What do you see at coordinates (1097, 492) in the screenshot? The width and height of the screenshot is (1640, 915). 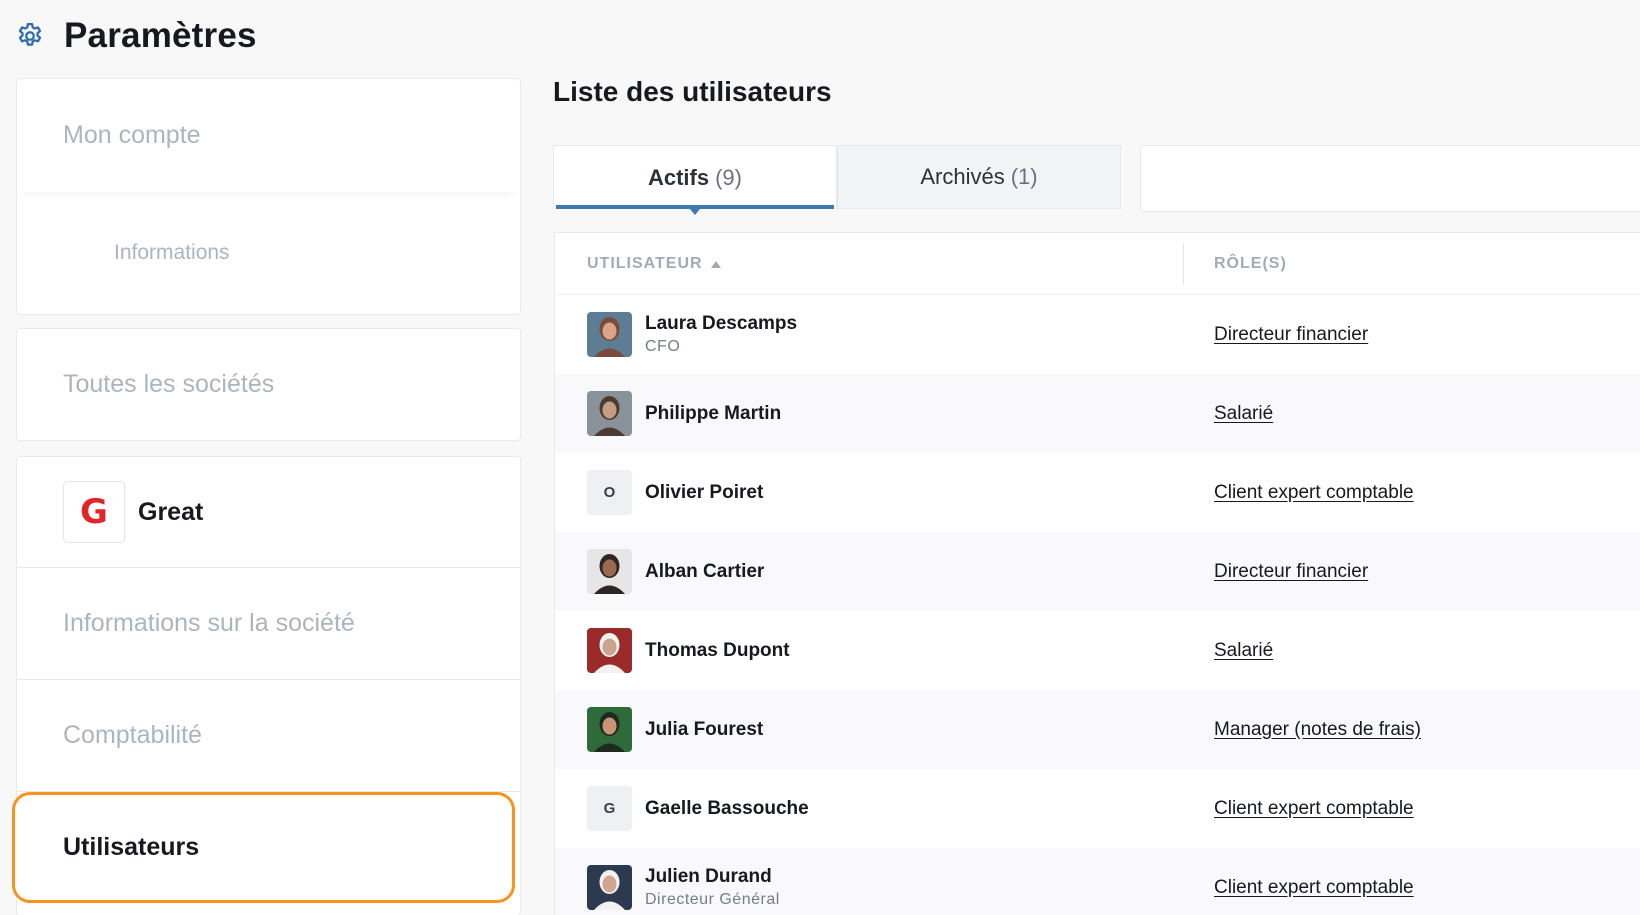 I see `table-row: O Olivier Poiret Client expert comptable` at bounding box center [1097, 492].